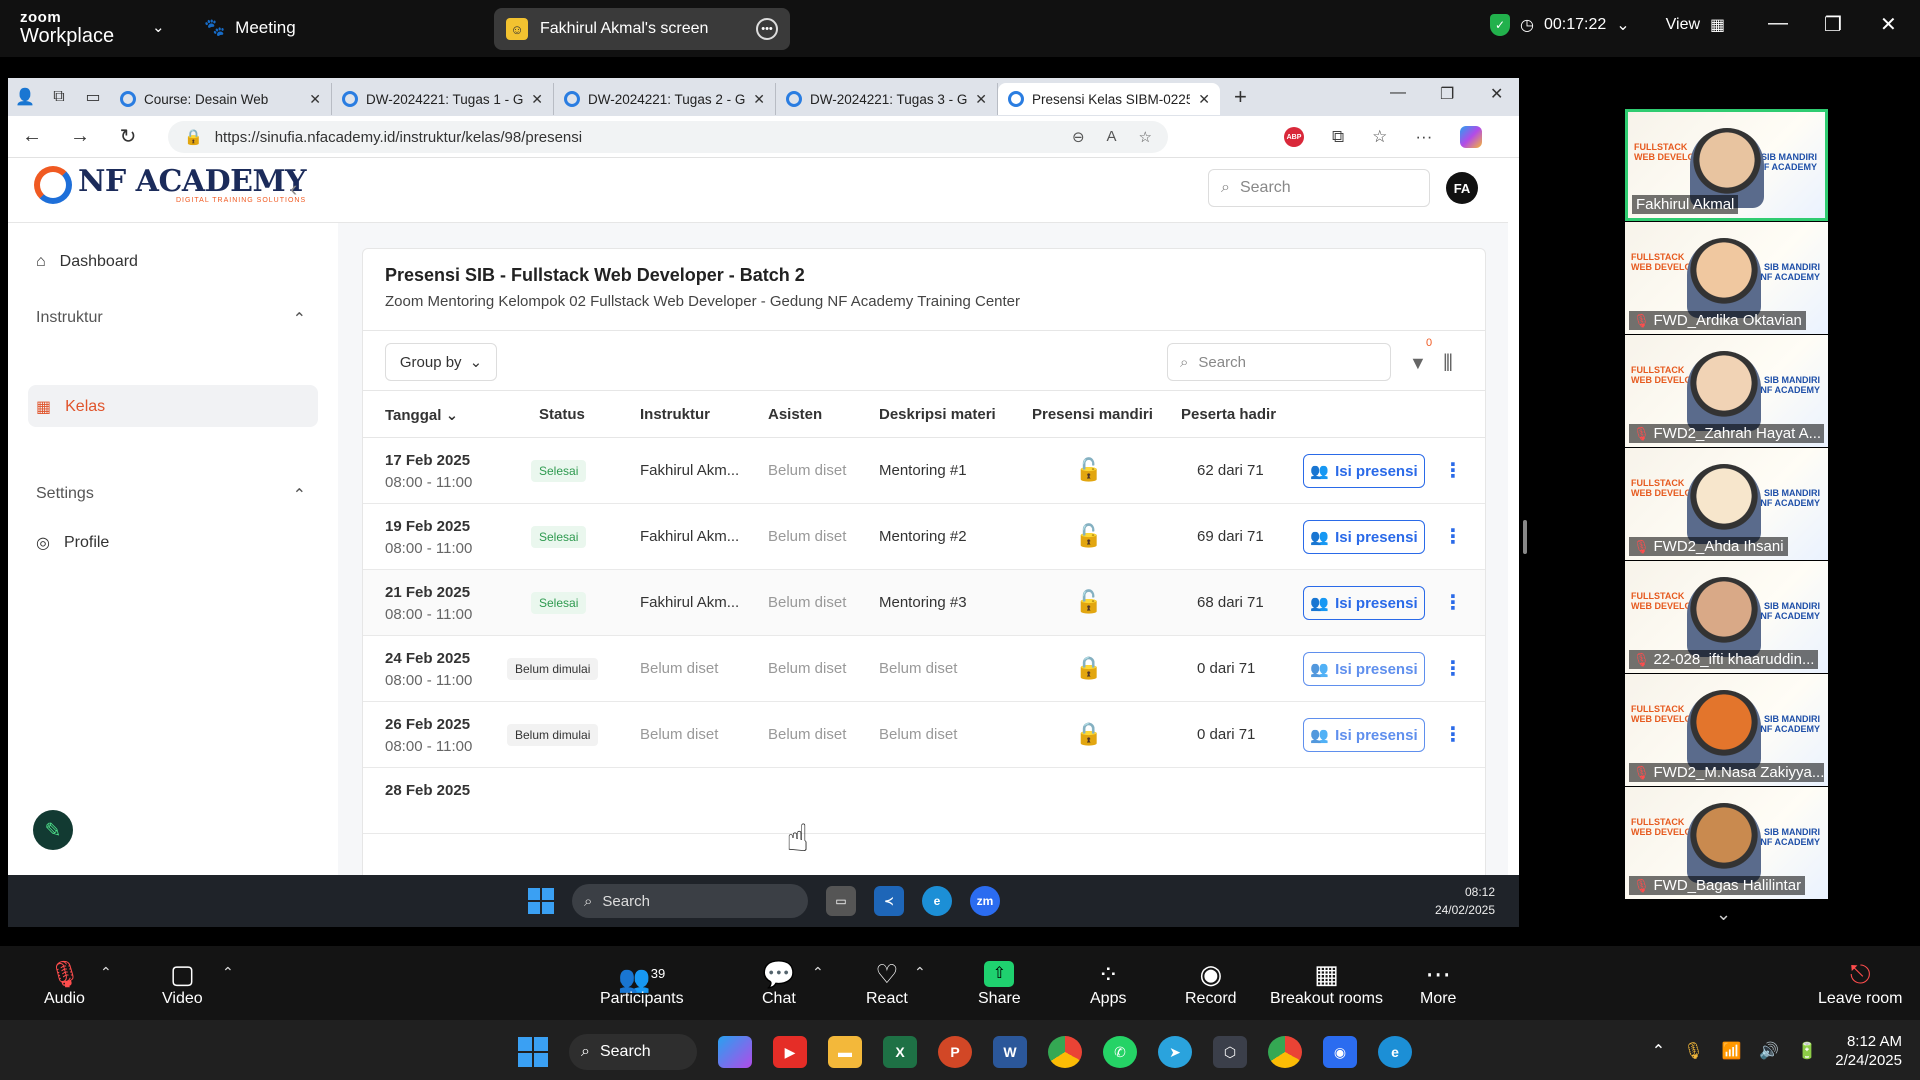 This screenshot has width=1920, height=1080. What do you see at coordinates (128, 136) in the screenshot?
I see `reload-icon: ↻` at bounding box center [128, 136].